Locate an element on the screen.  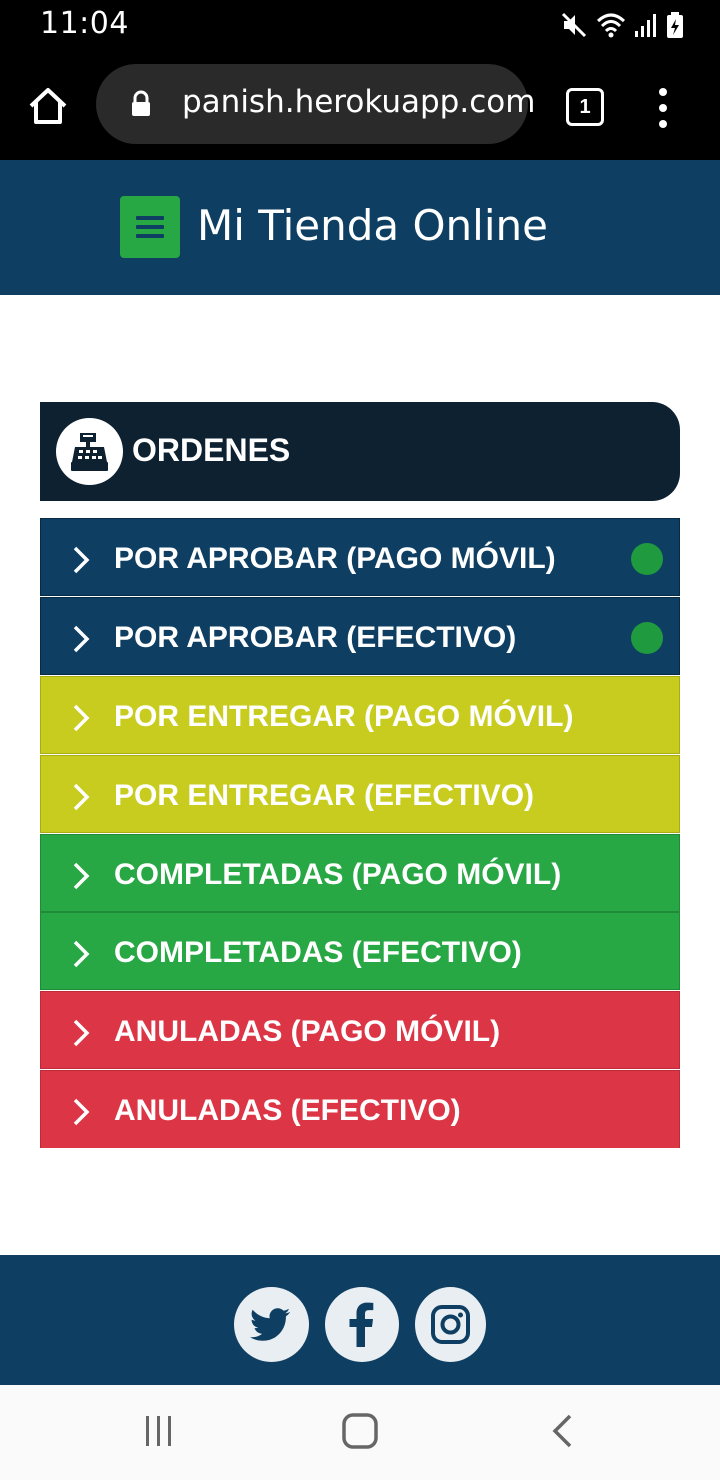
instagram-icon is located at coordinates (450, 1324).